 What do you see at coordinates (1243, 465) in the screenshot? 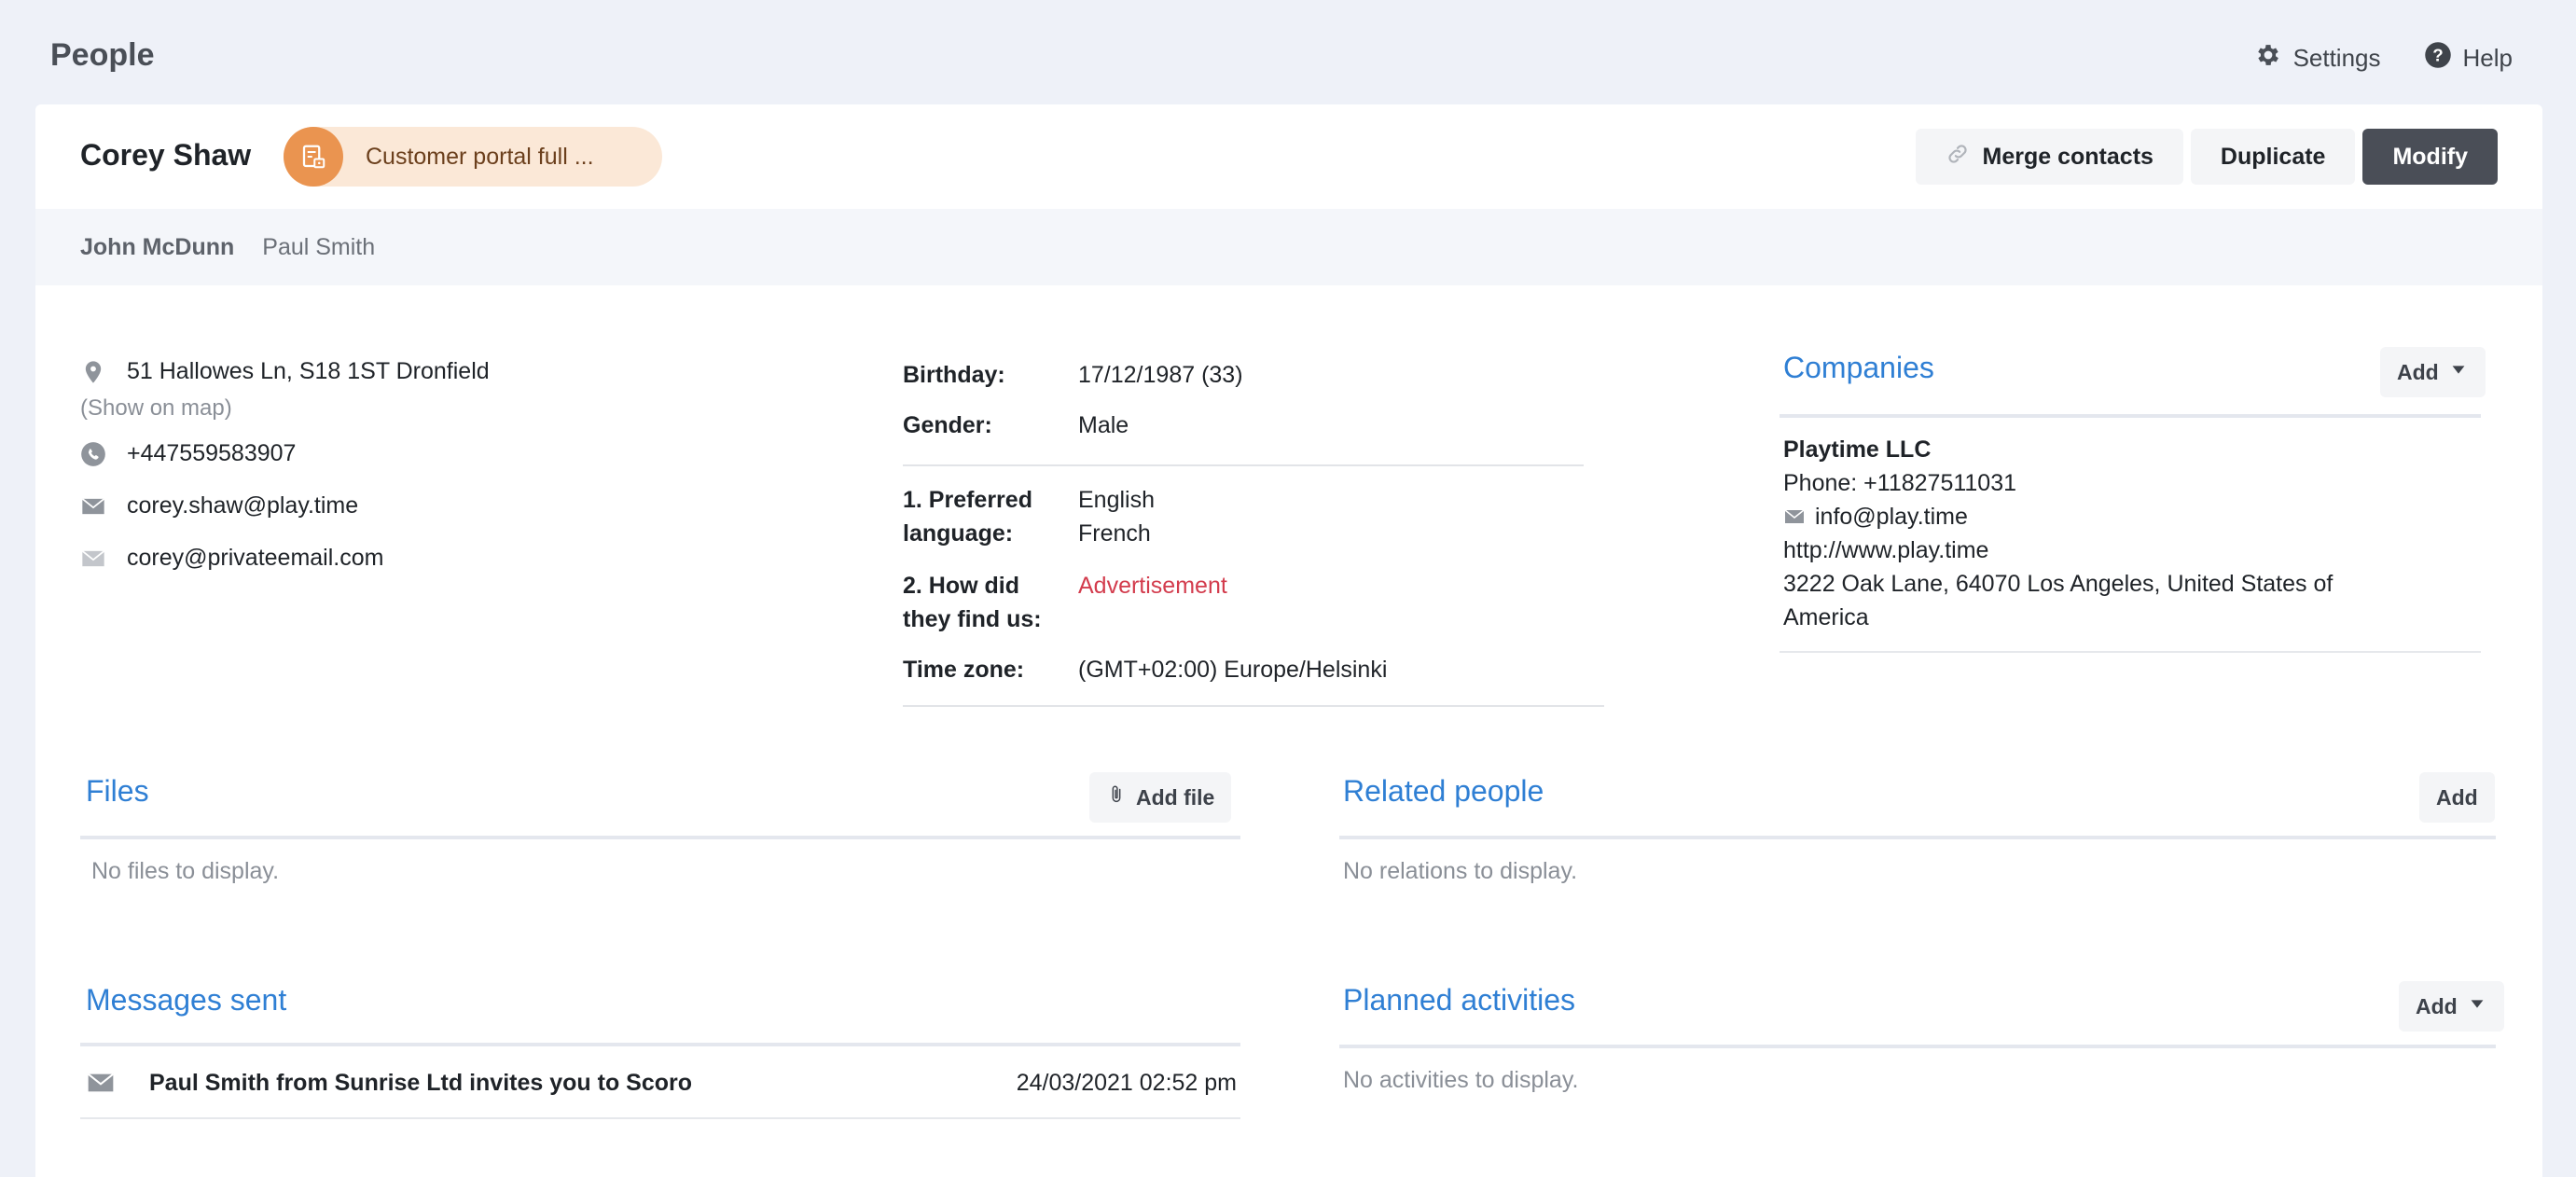
I see `details-divider` at bounding box center [1243, 465].